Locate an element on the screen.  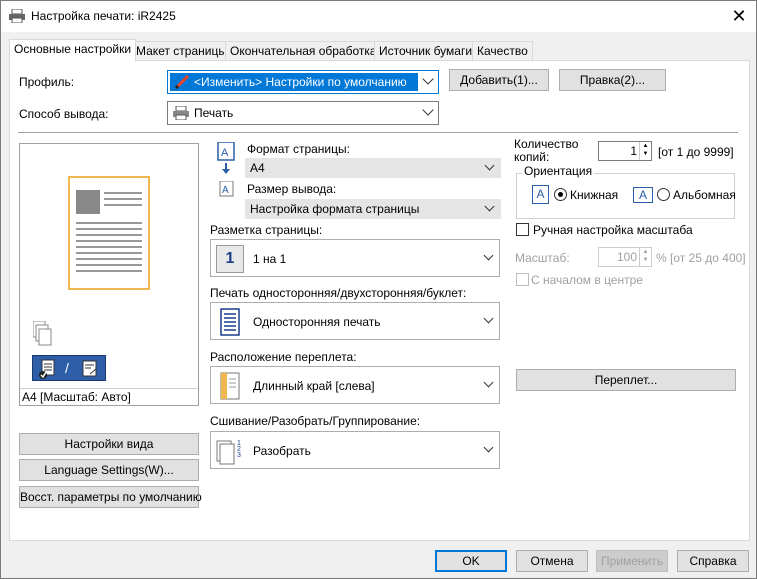
scale-spinner: 100 ▲ ▼ is located at coordinates (625, 257).